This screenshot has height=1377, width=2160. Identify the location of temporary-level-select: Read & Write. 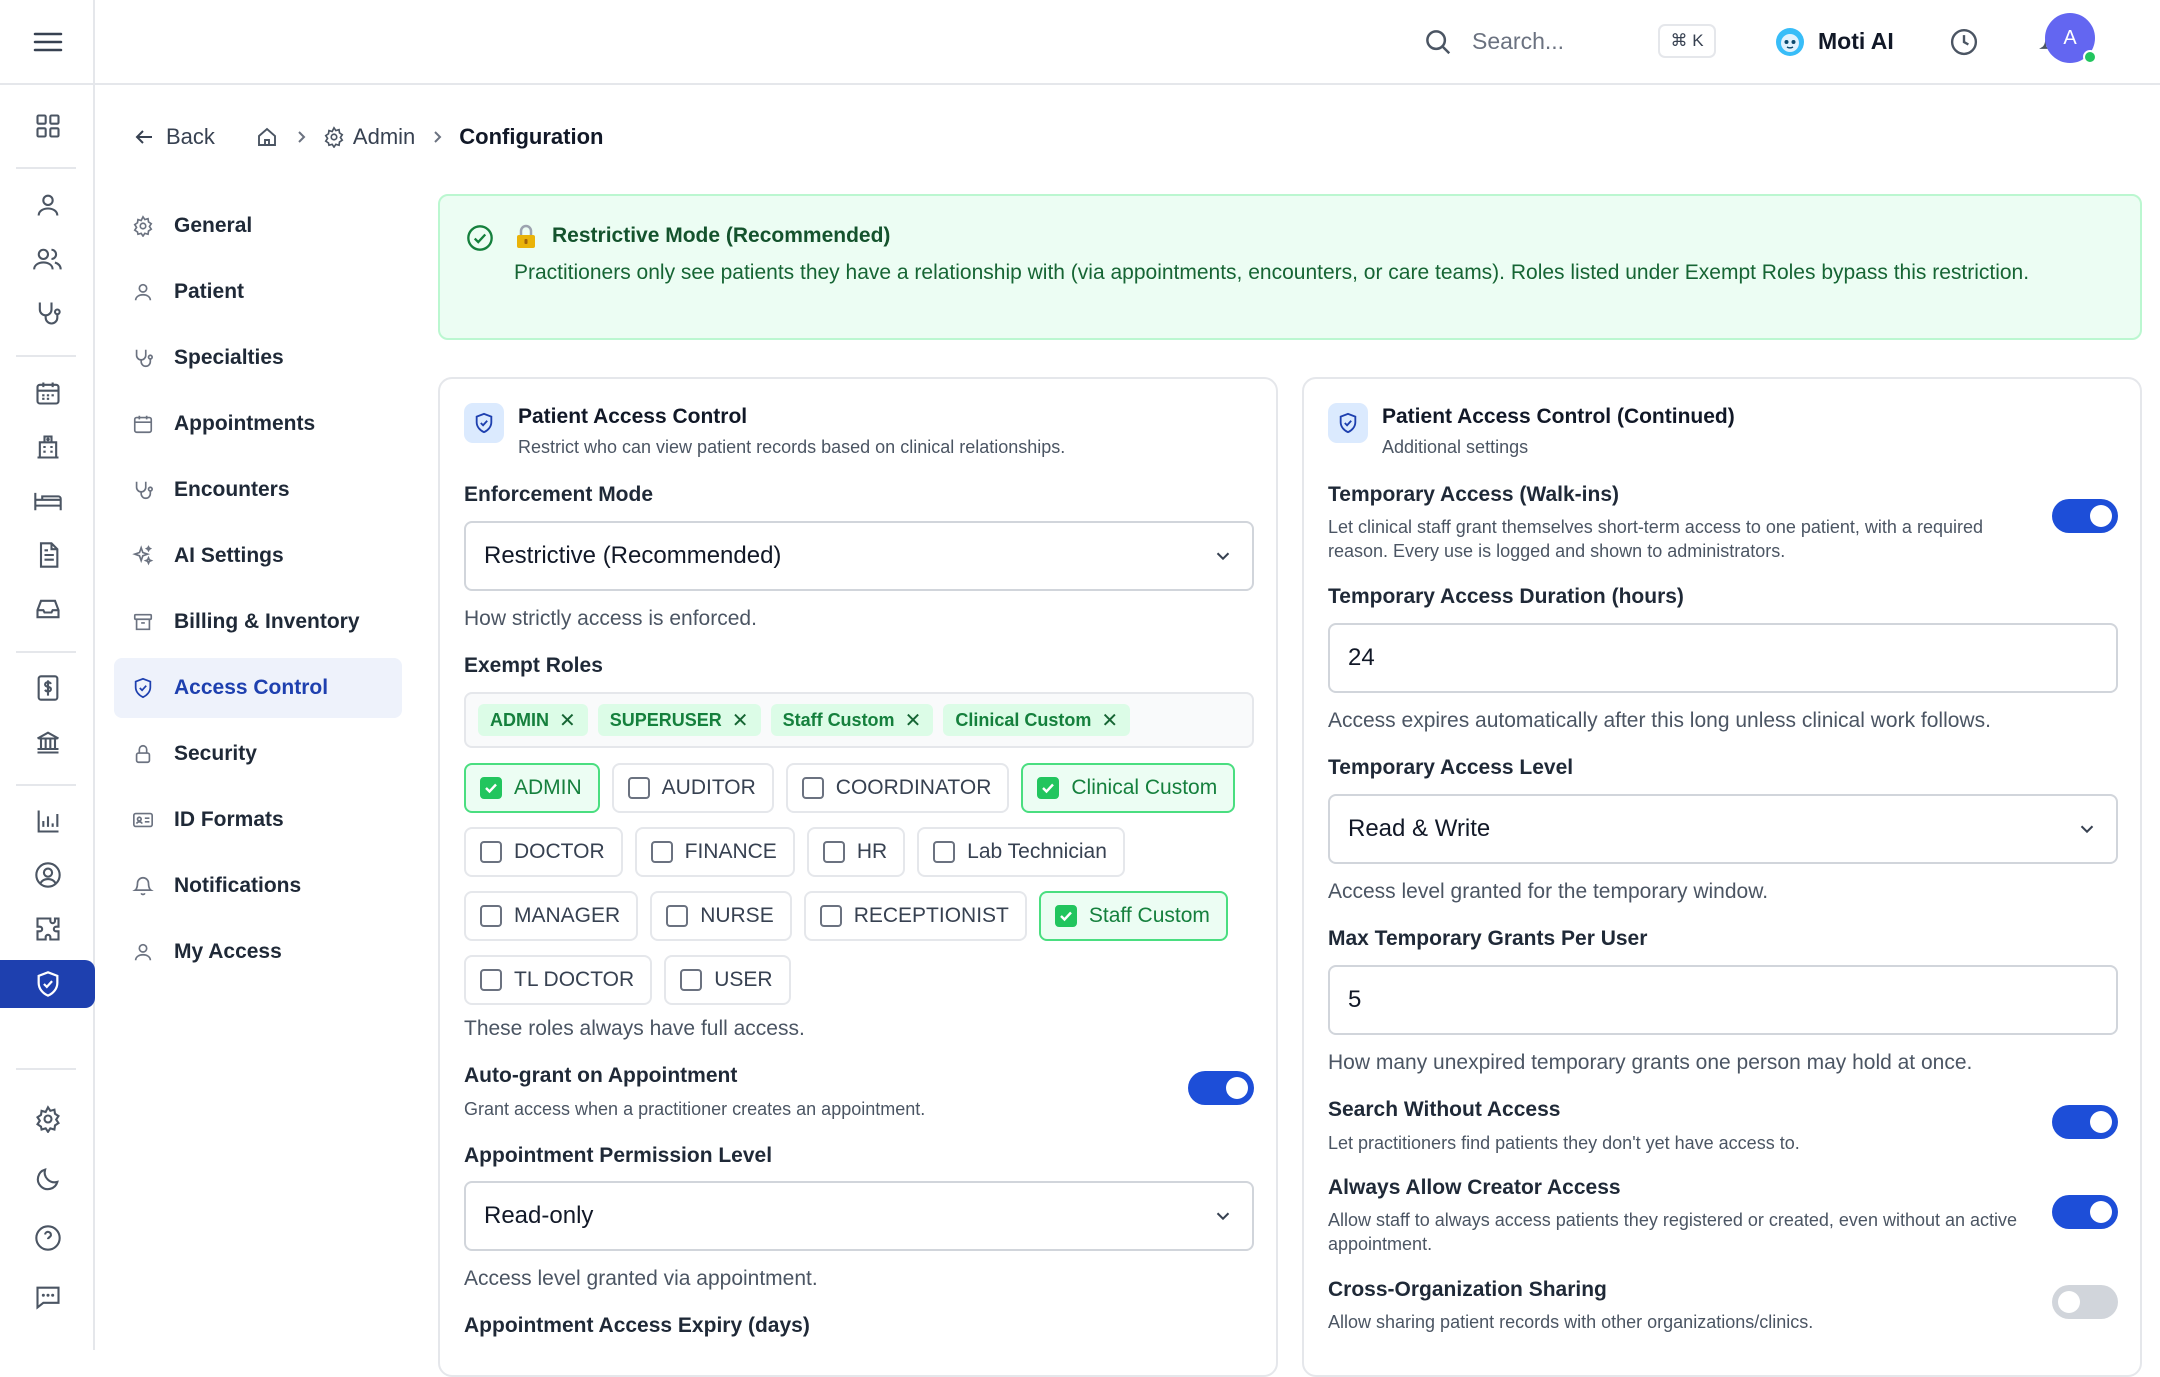
(1723, 829).